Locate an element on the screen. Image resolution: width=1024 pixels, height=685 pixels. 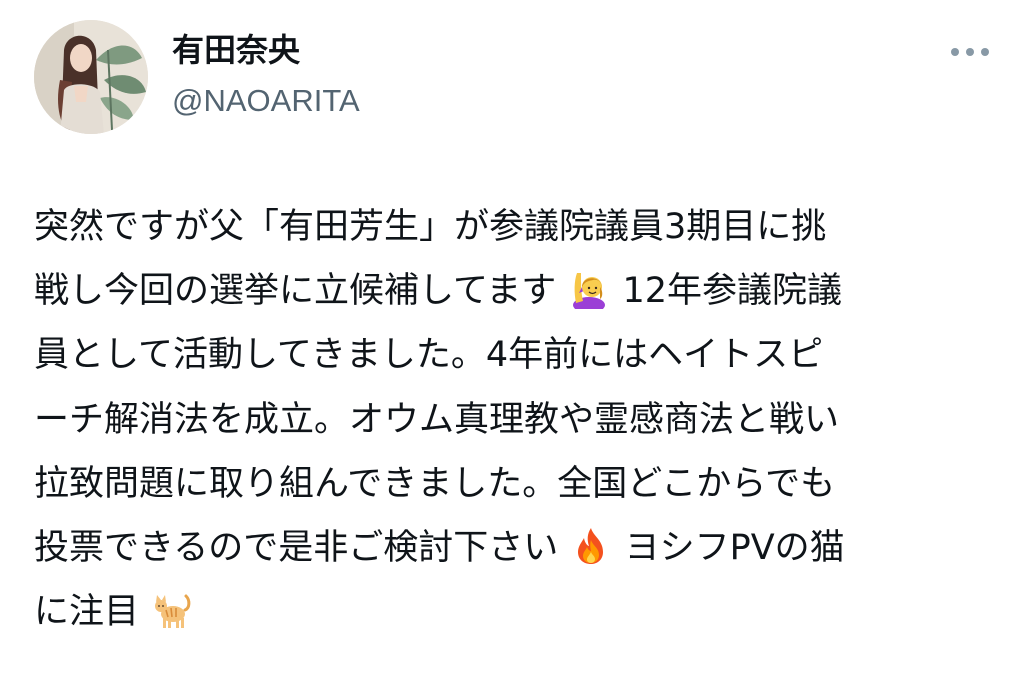
more-options-button is located at coordinates (970, 52).